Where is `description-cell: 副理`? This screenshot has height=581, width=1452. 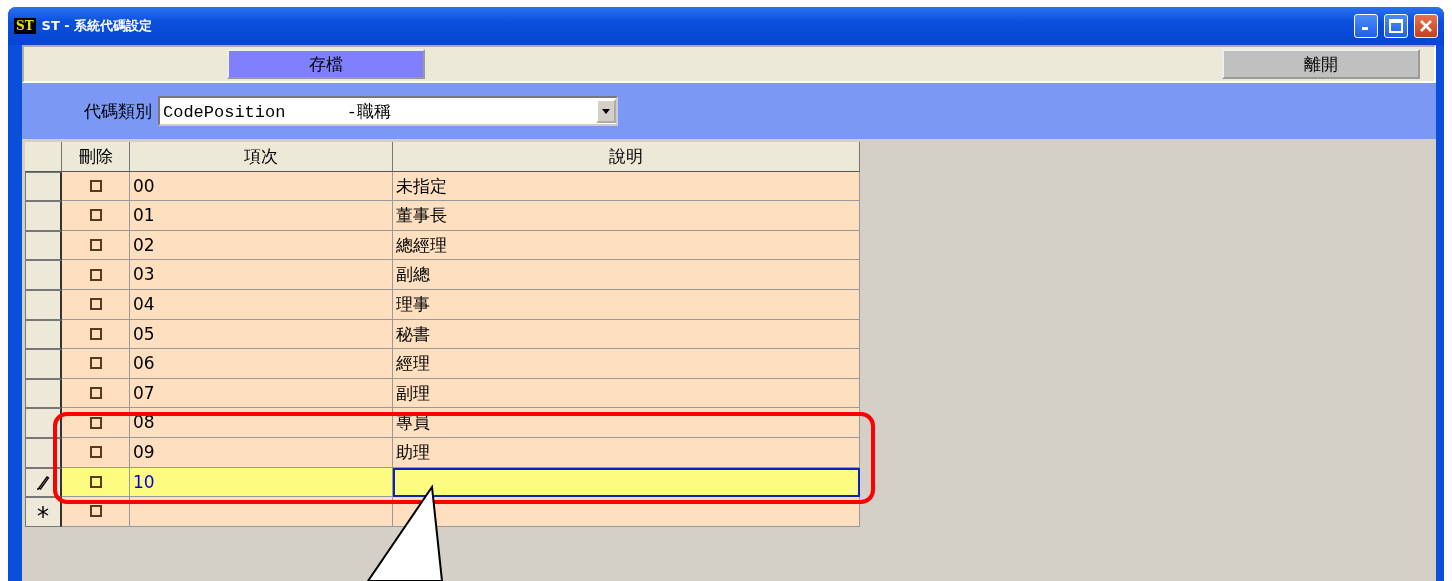
description-cell: 副理 is located at coordinates (626, 393).